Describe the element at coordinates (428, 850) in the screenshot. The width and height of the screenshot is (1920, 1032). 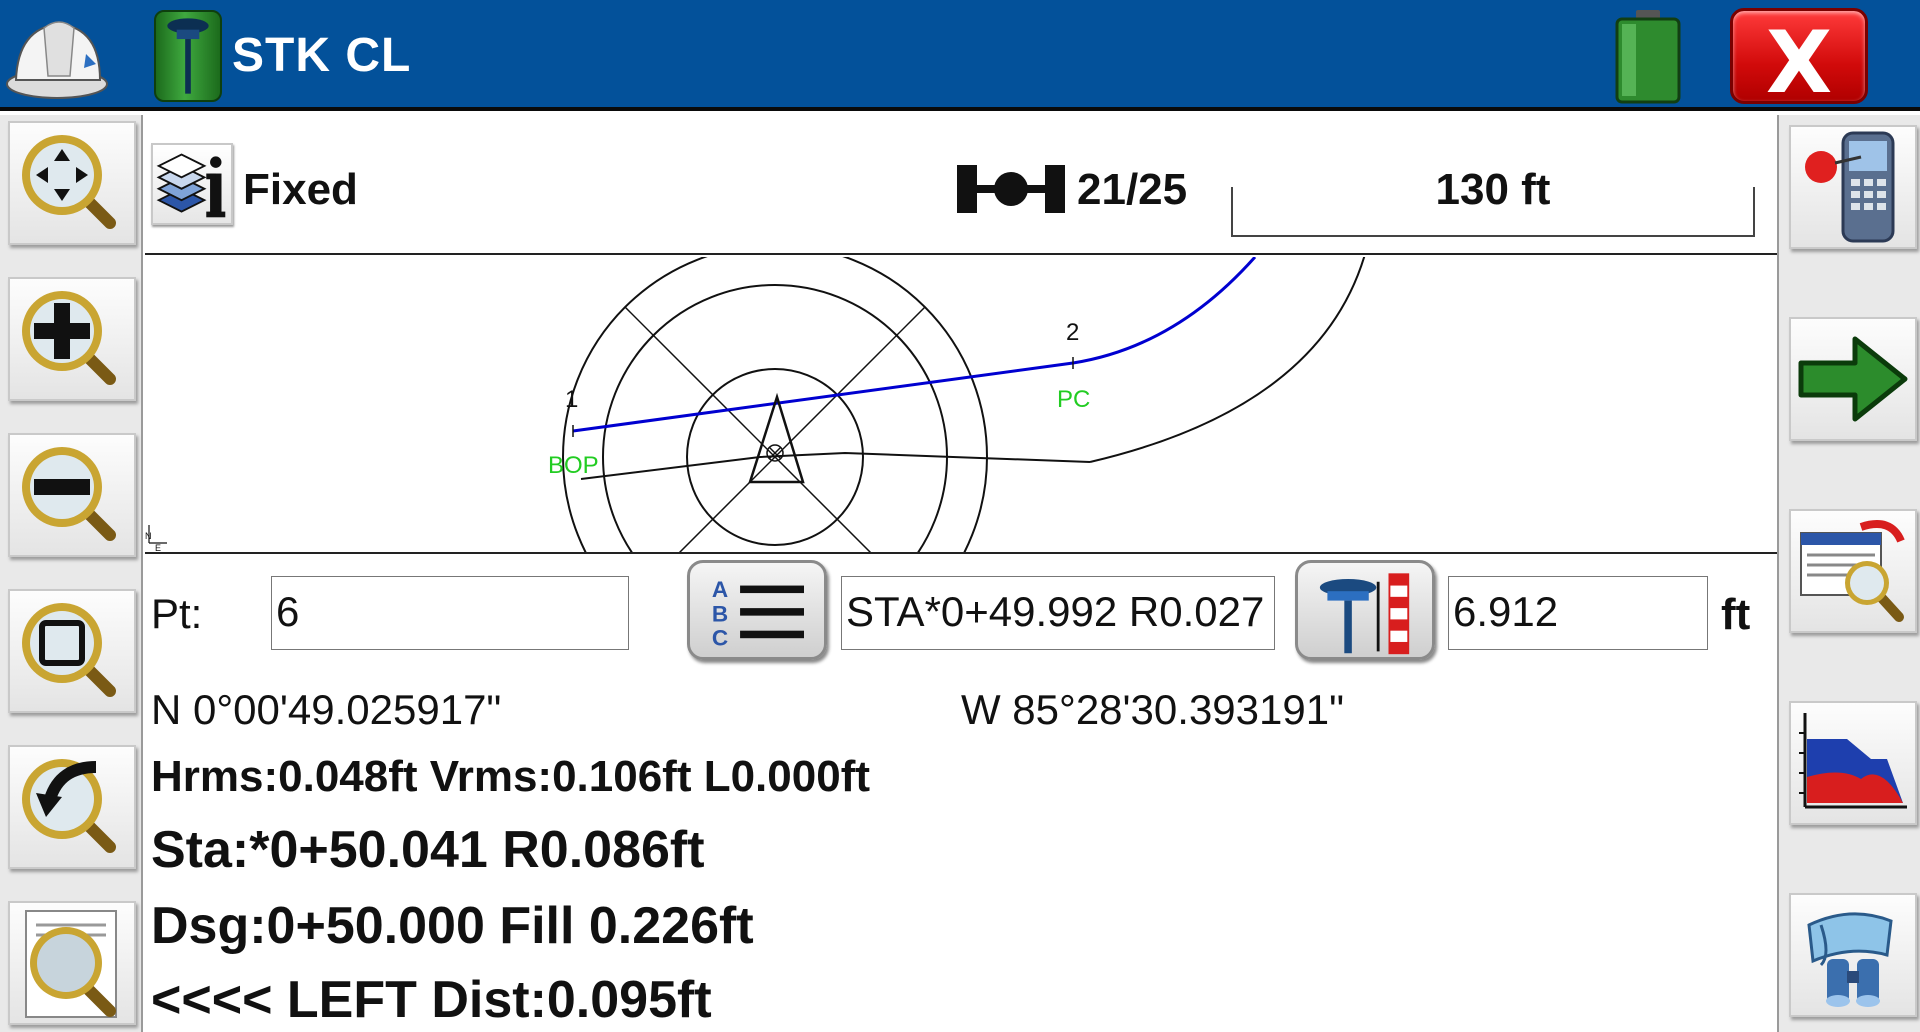
I see `station-readout: Sta:*0+50.041 R0.086ft` at that location.